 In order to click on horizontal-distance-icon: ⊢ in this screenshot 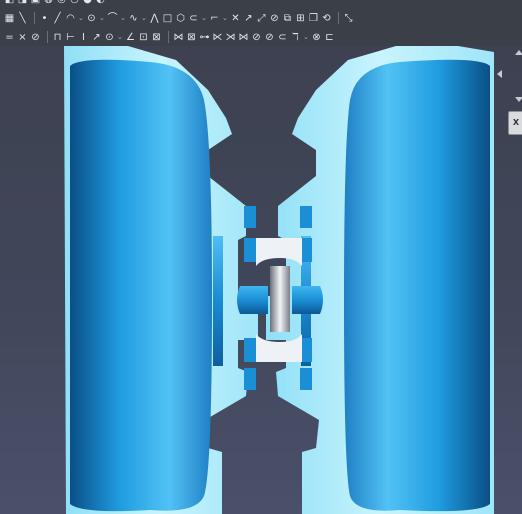, I will do `click(70, 37)`.